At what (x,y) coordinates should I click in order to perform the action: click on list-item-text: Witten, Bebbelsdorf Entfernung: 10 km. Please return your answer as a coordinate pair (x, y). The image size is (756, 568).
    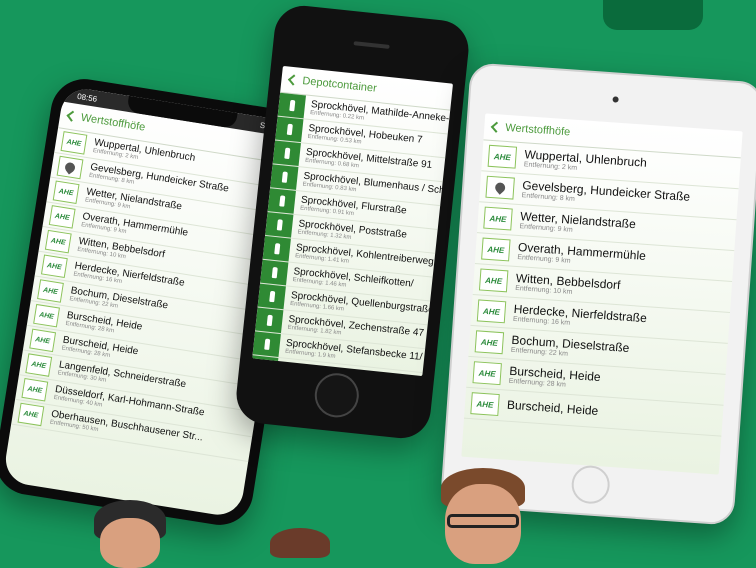
    Looking at the image, I should click on (568, 285).